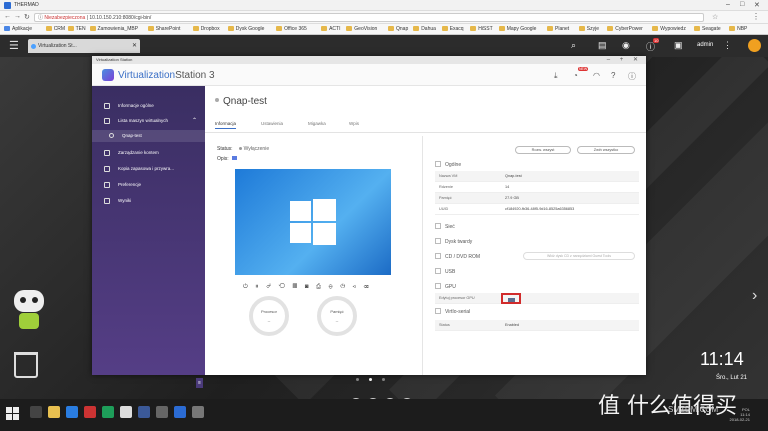 Image resolution: width=768 pixels, height=431 pixels. I want to click on bookmark-item: SharePoint, so click(163, 29).